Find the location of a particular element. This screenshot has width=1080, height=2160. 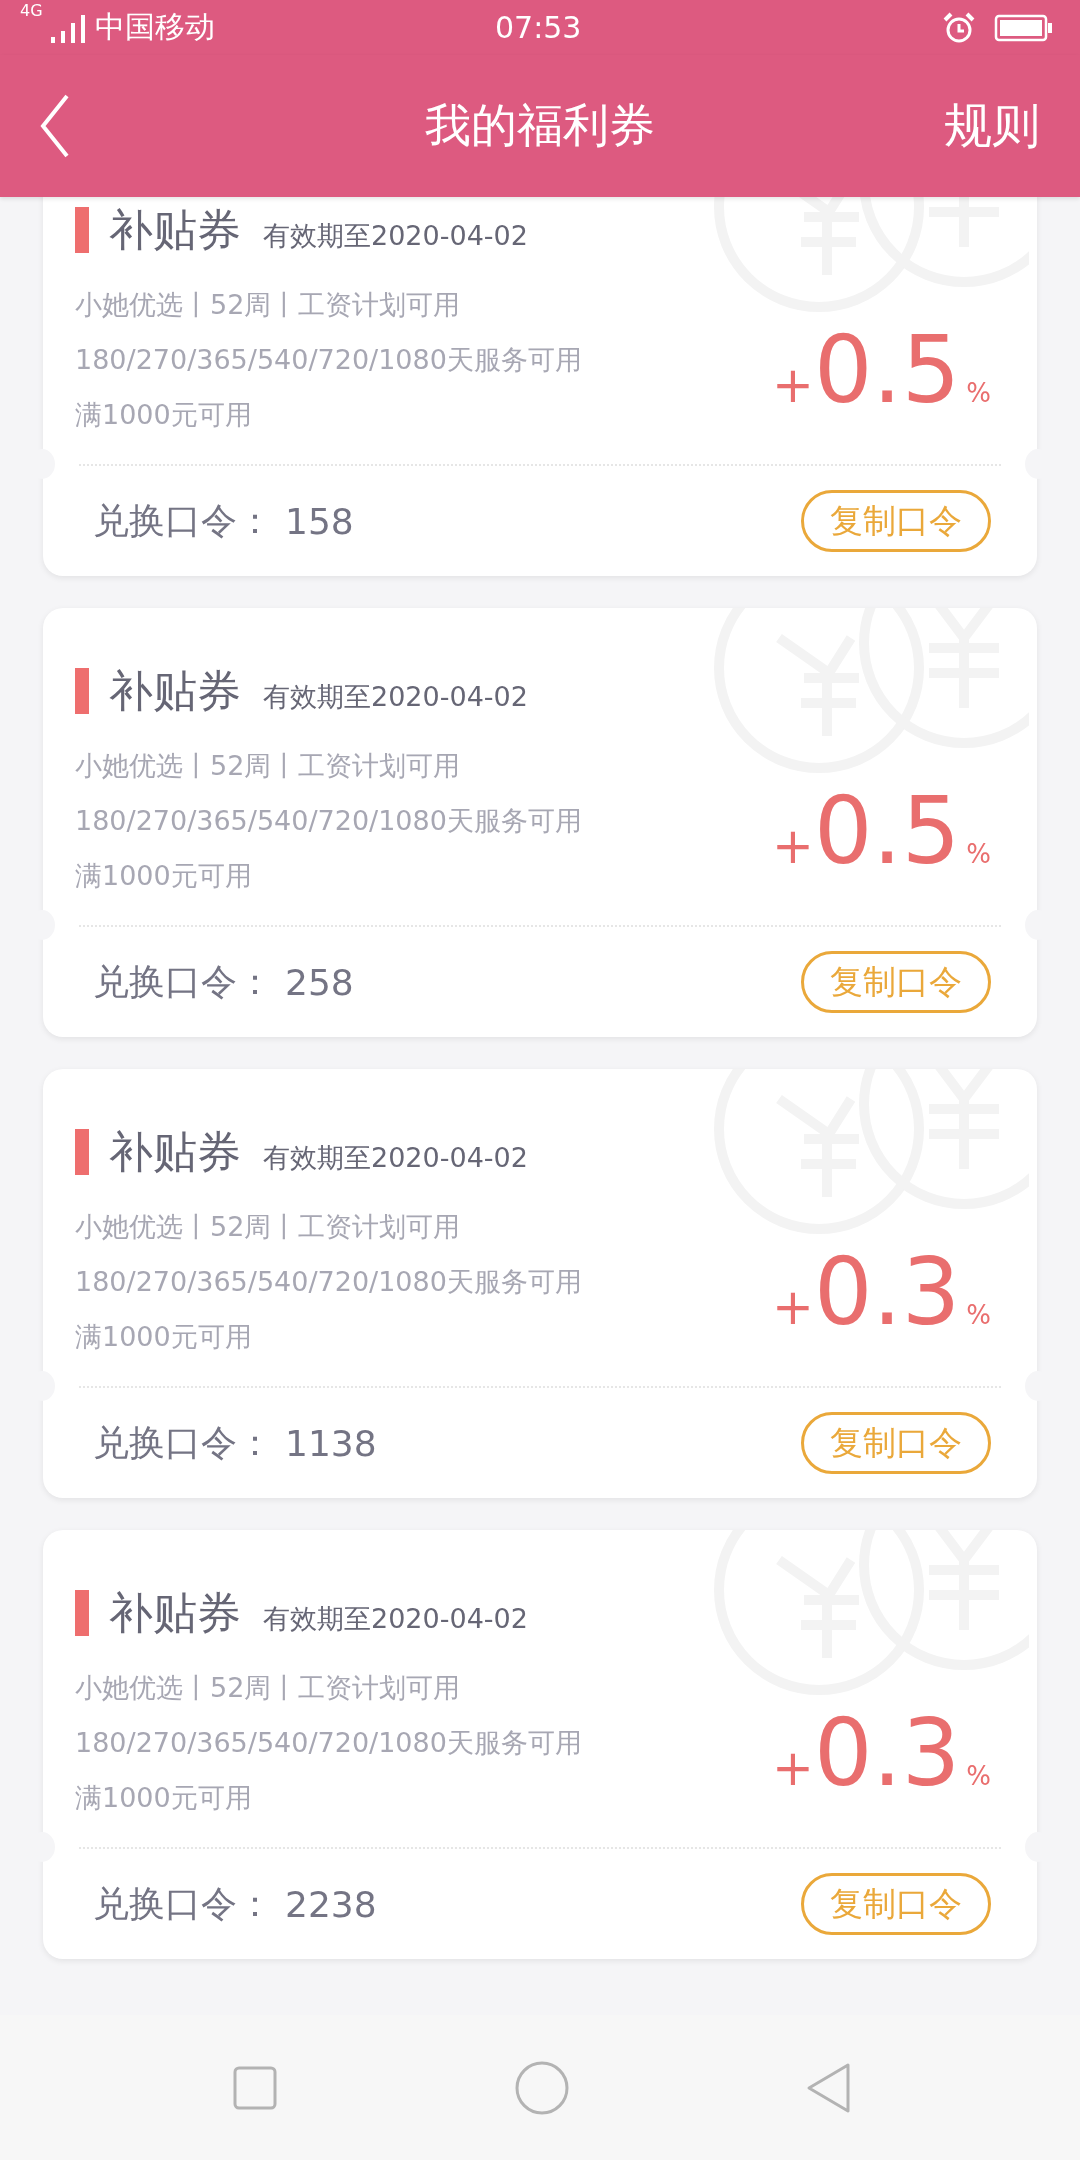

code-value: 258 is located at coordinates (320, 982).